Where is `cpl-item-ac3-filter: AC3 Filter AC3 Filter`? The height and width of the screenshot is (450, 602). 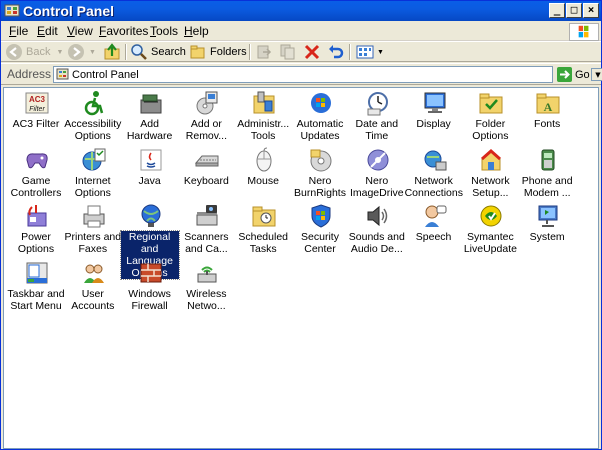 cpl-item-ac3-filter: AC3 Filter AC3 Filter is located at coordinates (36, 118).